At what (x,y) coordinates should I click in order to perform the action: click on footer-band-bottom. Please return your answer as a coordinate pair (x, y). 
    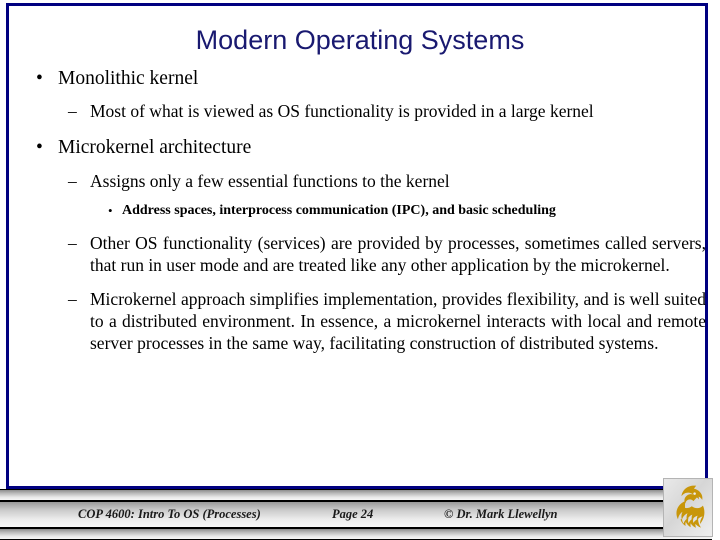
    Looking at the image, I should click on (360, 534).